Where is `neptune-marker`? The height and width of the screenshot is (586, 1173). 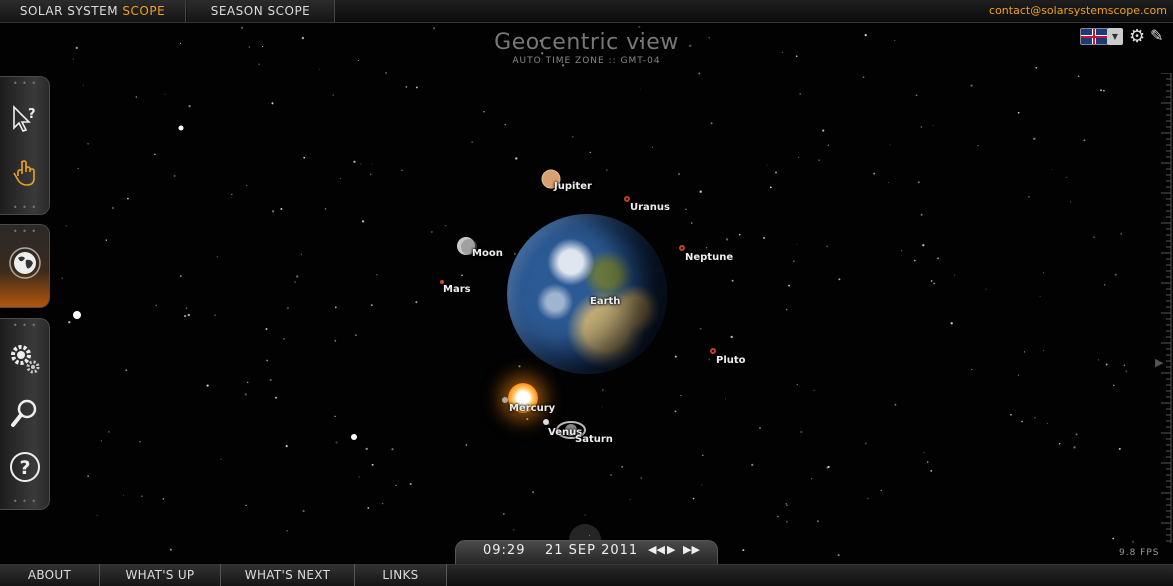
neptune-marker is located at coordinates (682, 248).